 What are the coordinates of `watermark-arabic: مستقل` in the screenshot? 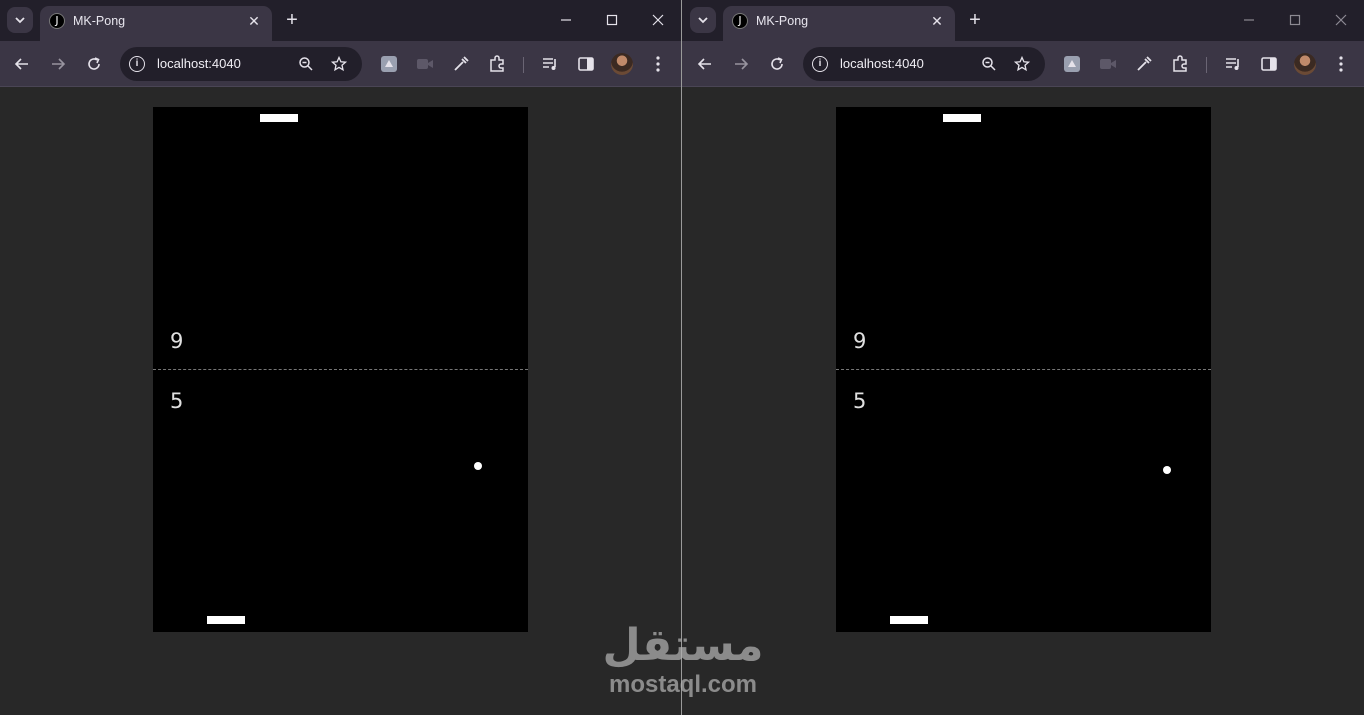 It's located at (683, 645).